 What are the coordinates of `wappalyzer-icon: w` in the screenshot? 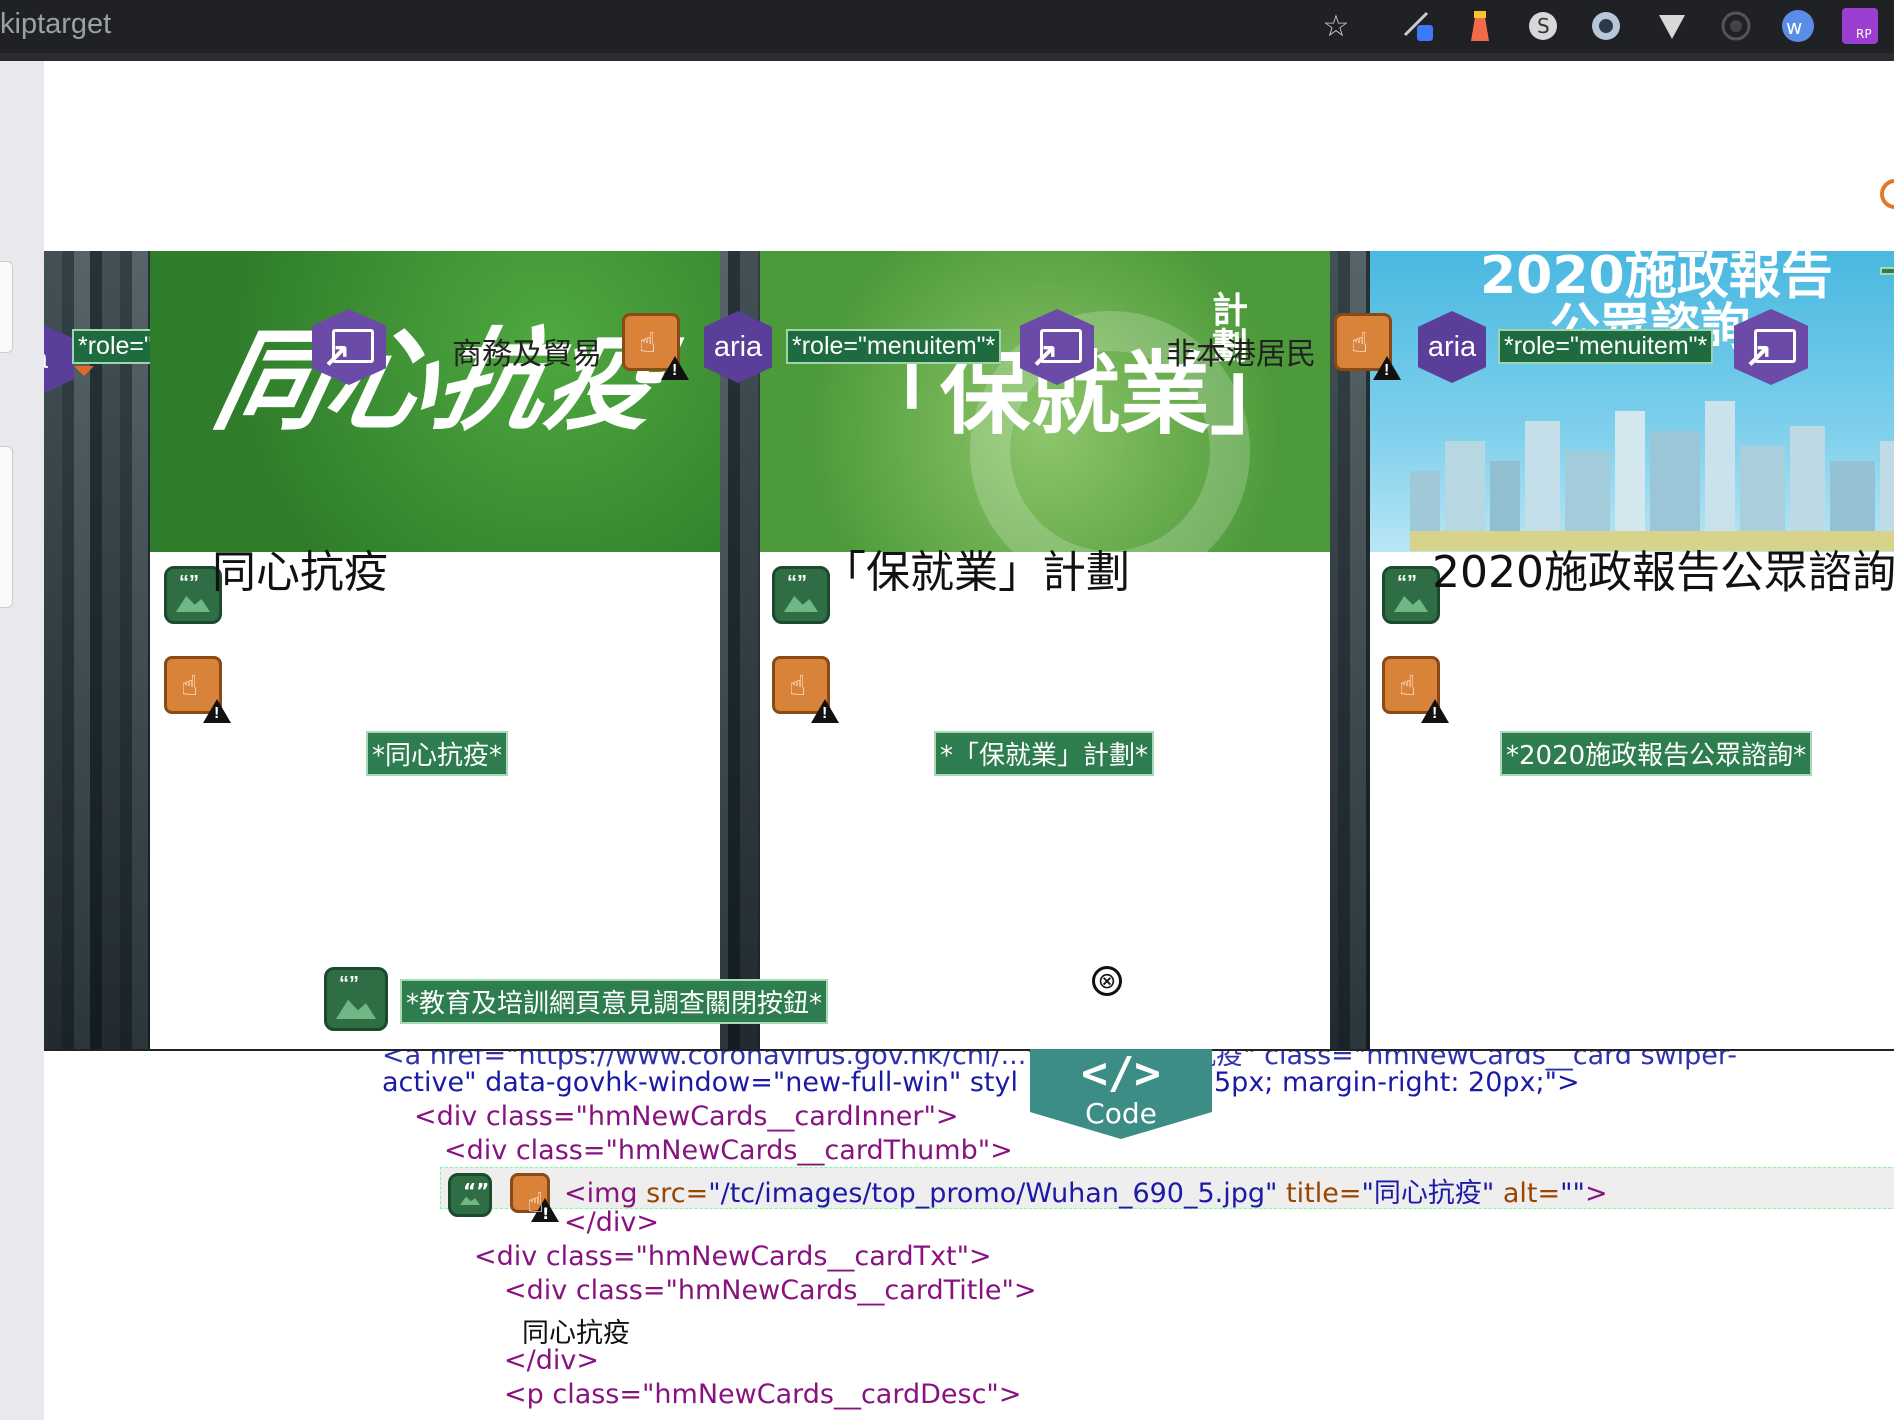 It's located at (1798, 26).